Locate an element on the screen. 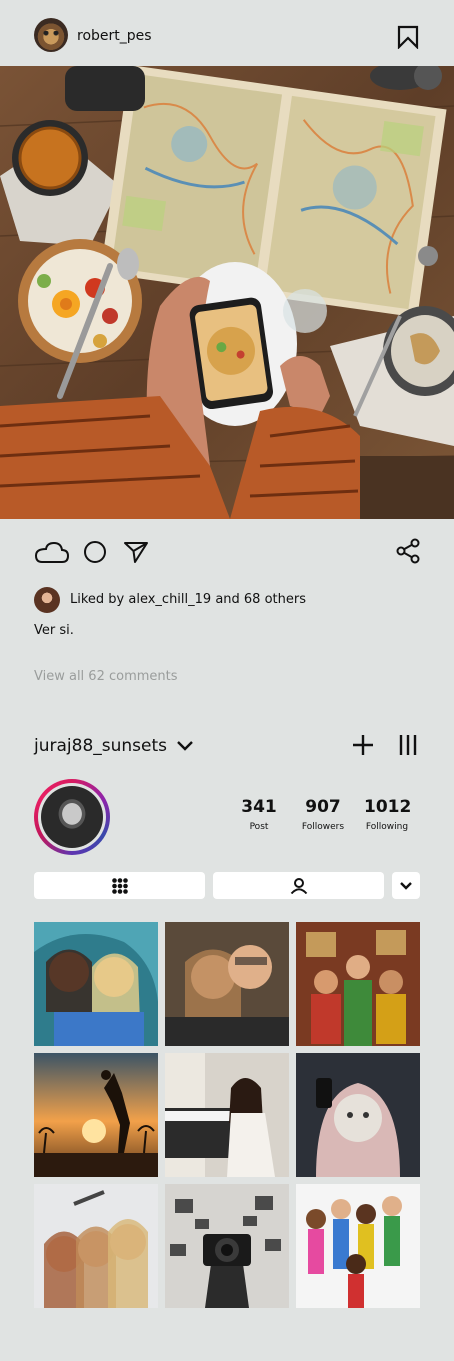 The width and height of the screenshot is (454, 1361). cloud-icon is located at coordinates (52, 552).